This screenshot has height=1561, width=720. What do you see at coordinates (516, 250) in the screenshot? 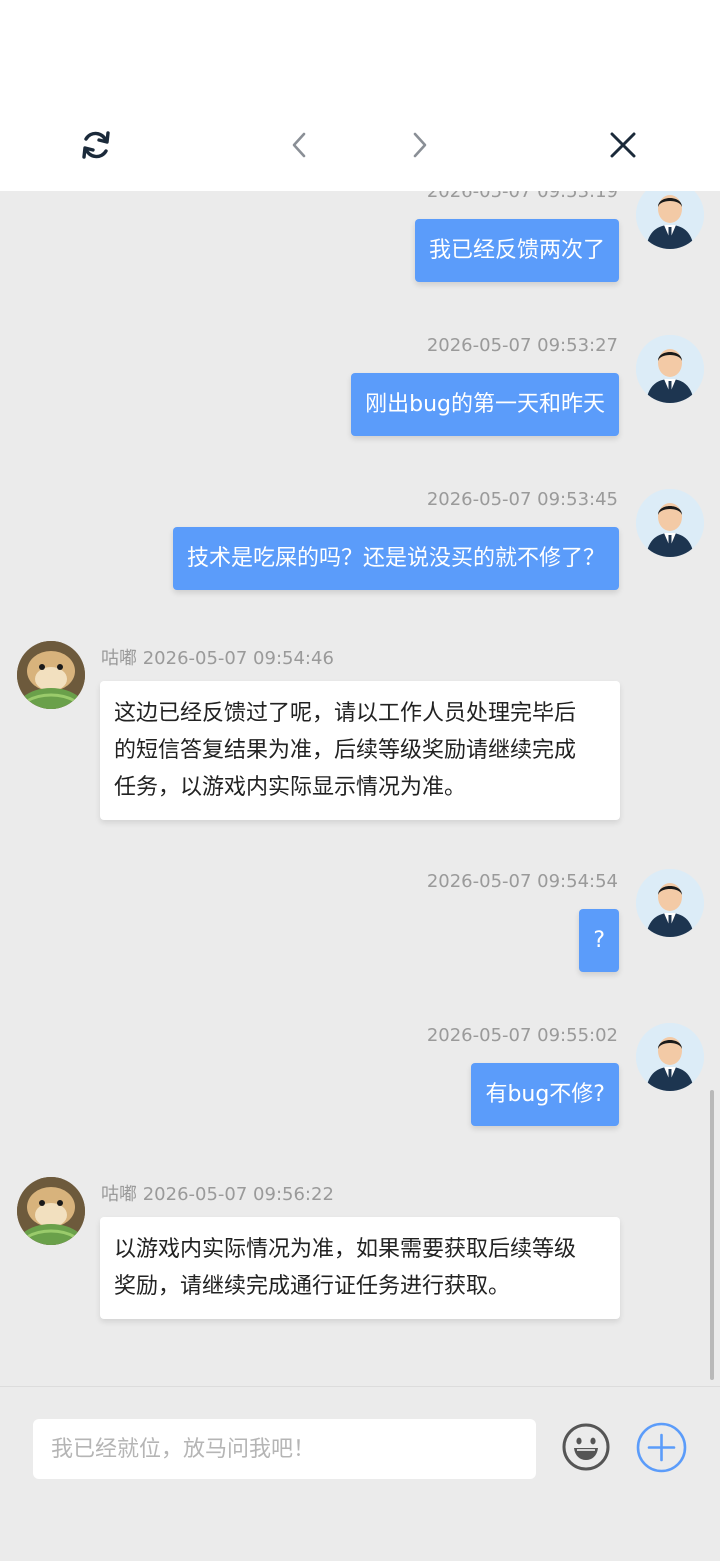
I see `message-bubble: 我已经反馈两次了` at bounding box center [516, 250].